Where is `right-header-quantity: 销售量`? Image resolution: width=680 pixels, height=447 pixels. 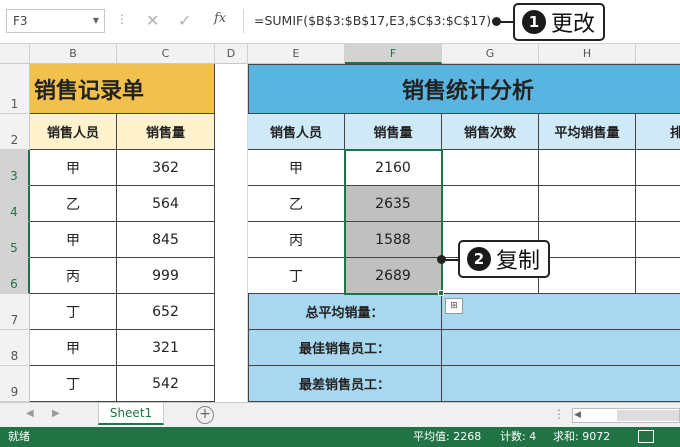
right-header-quantity: 销售量 is located at coordinates (393, 132).